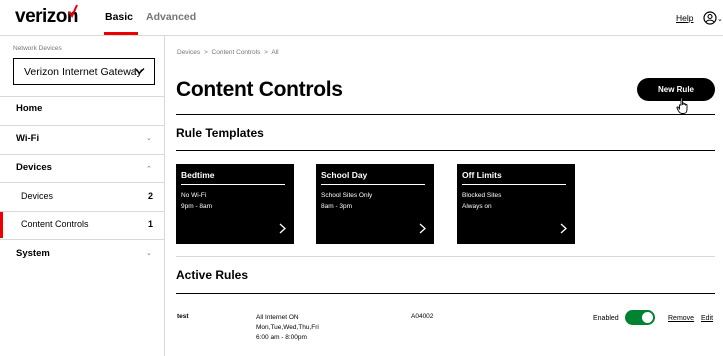 The height and width of the screenshot is (356, 723). I want to click on template-description: Blocked Sites, so click(482, 195).